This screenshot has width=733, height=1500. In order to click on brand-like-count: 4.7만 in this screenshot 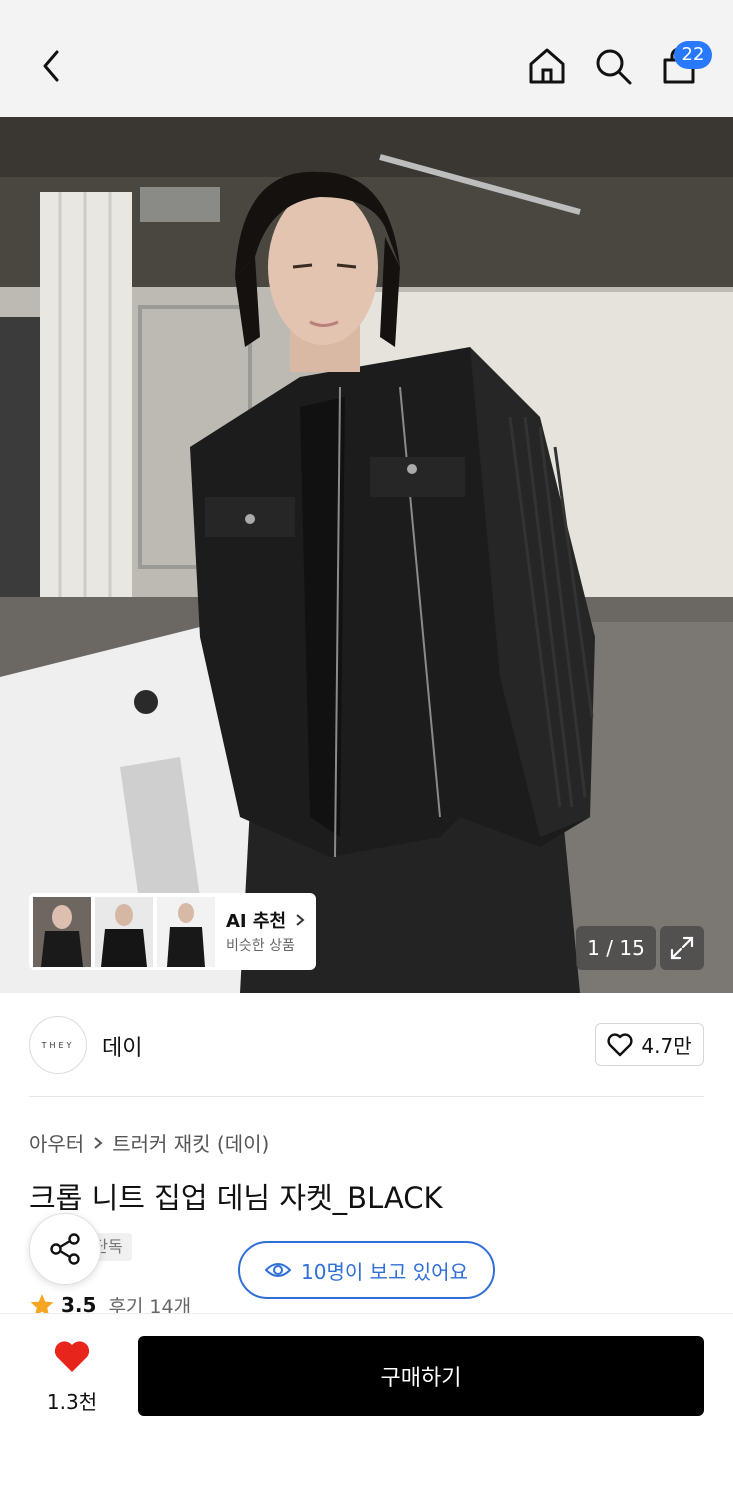, I will do `click(666, 1046)`.